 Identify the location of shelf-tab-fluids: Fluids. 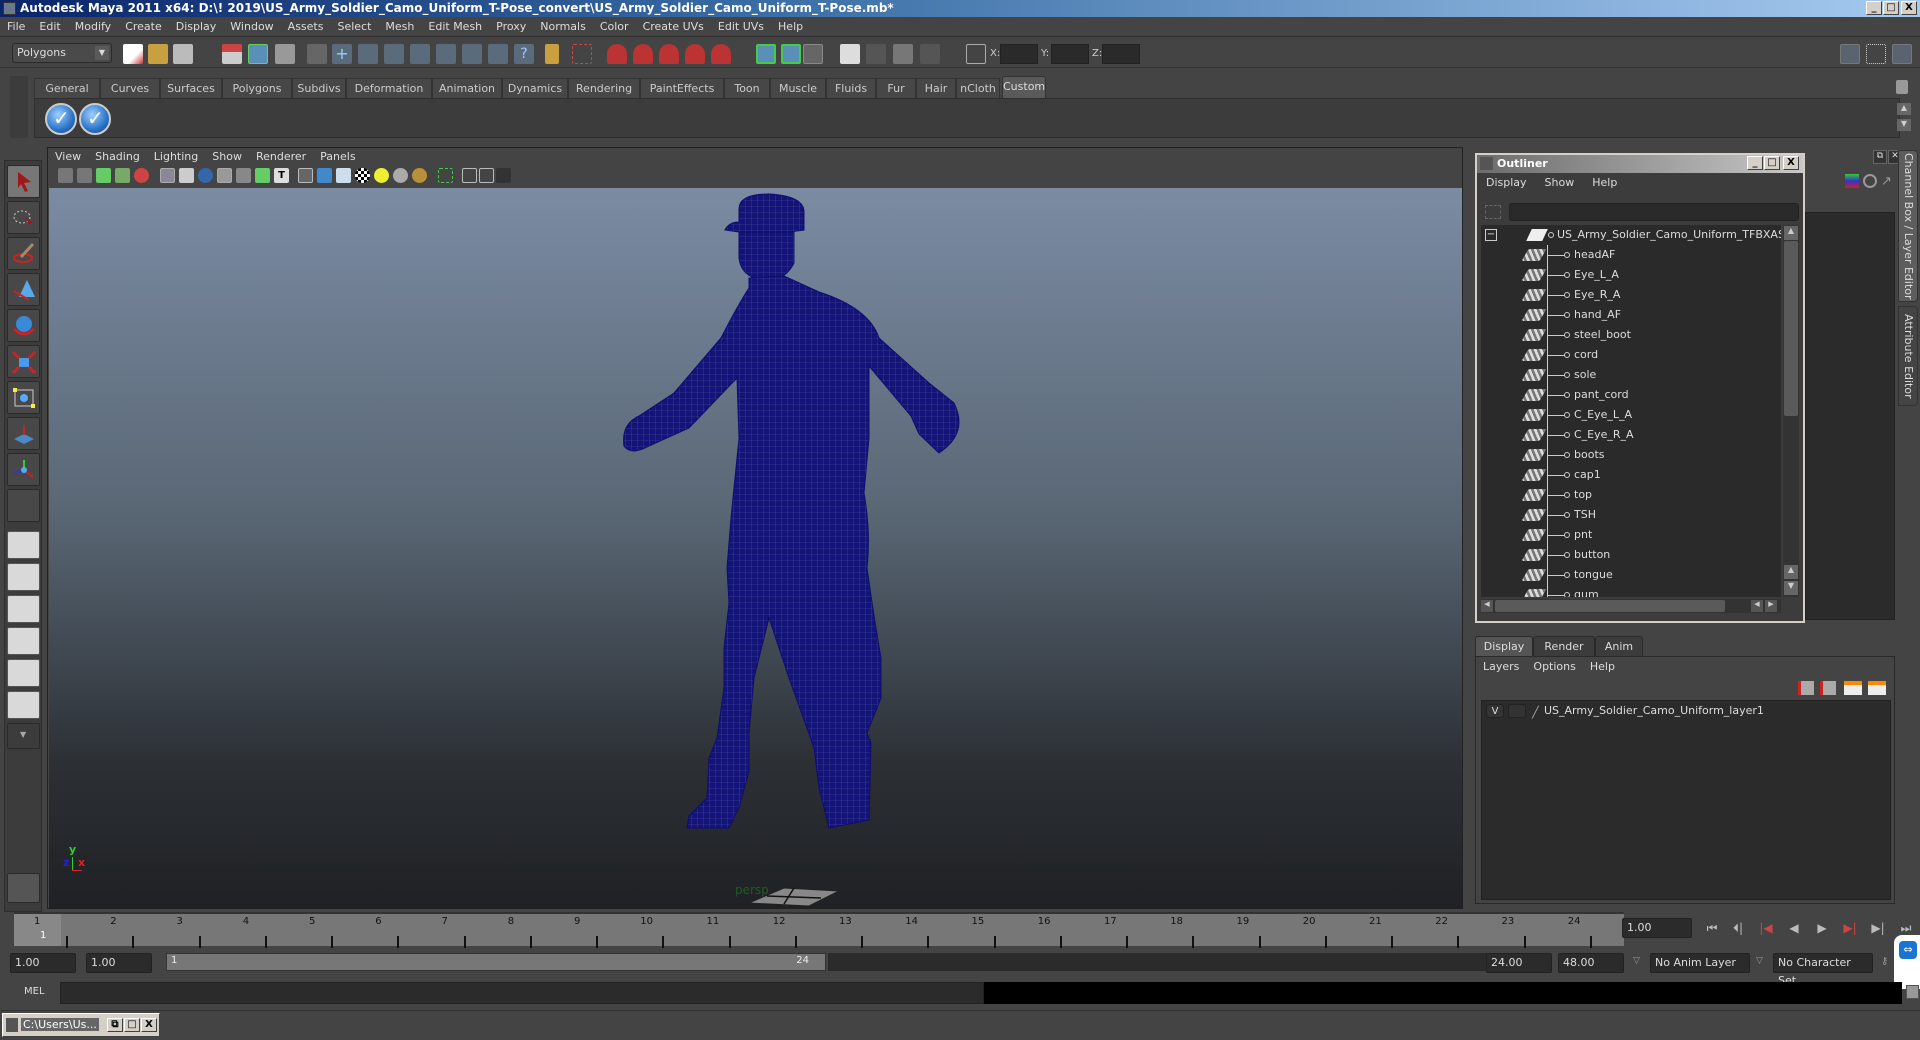
(851, 88).